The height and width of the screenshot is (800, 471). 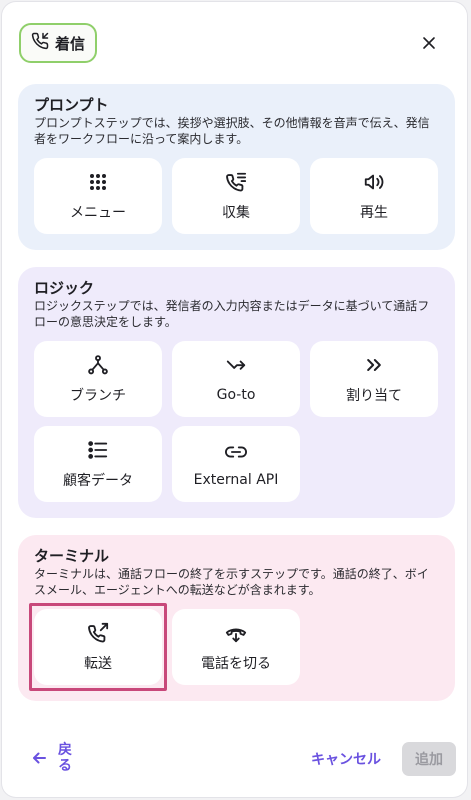 I want to click on tile-hang-up: 電話を切る, so click(x=236, y=647).